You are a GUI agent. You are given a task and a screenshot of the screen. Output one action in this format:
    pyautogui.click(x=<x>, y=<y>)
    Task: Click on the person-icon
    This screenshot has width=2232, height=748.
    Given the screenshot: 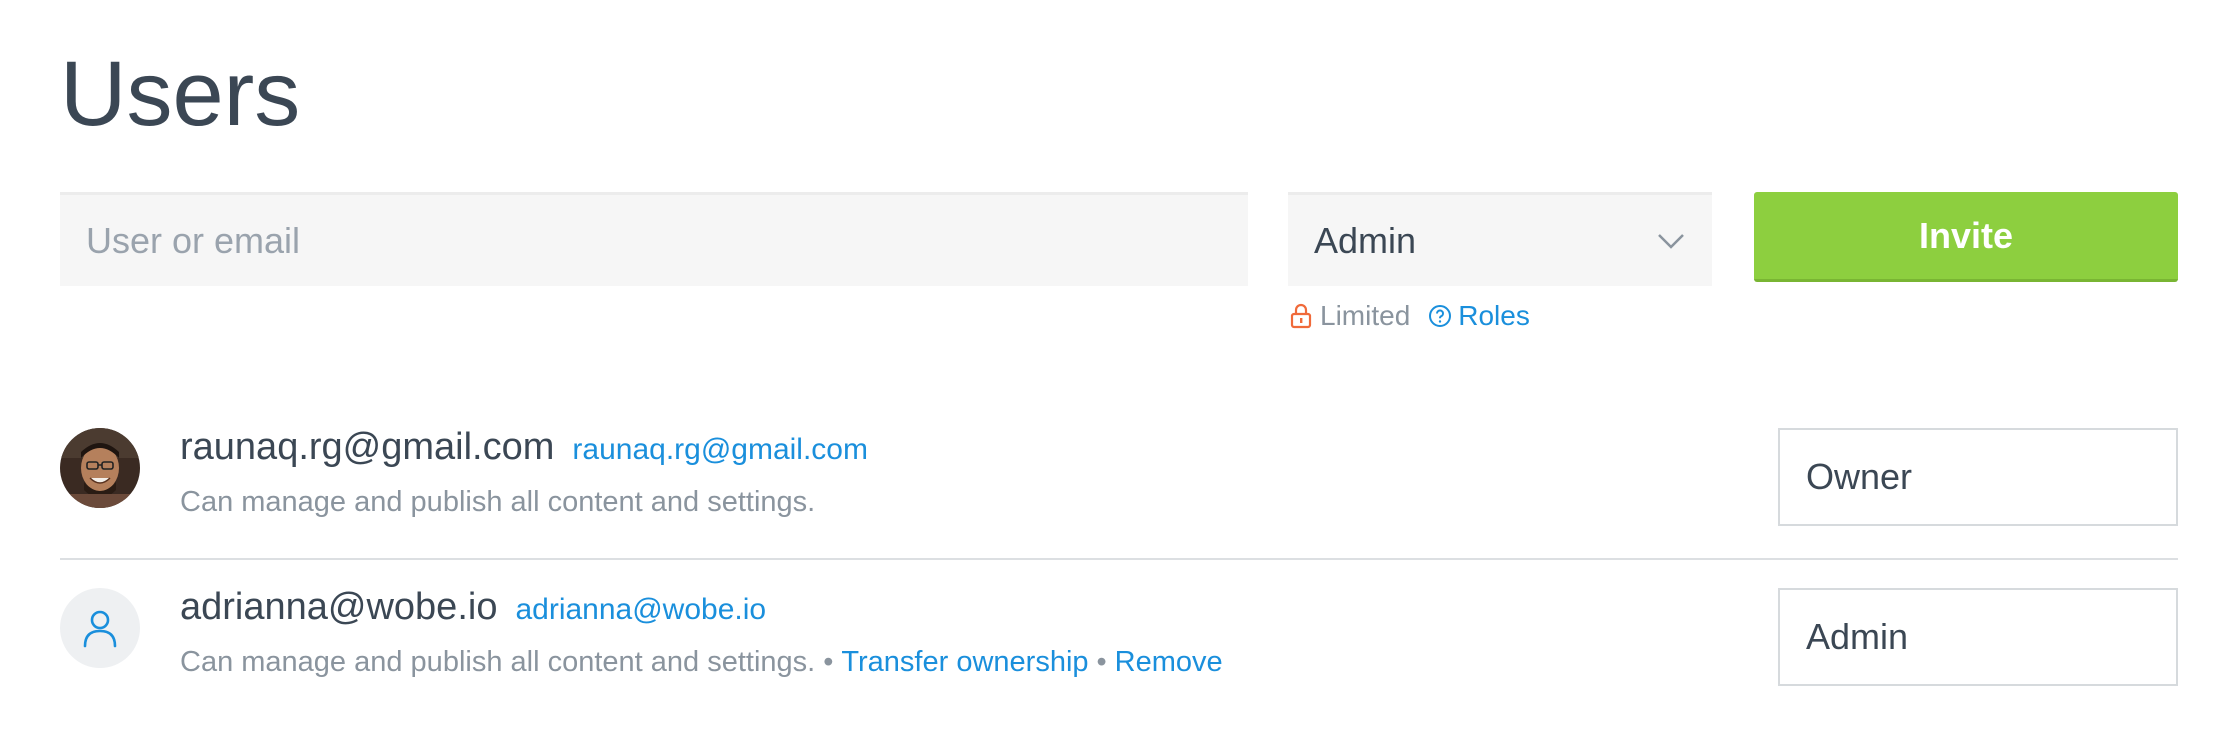 What is the action you would take?
    pyautogui.click(x=100, y=629)
    